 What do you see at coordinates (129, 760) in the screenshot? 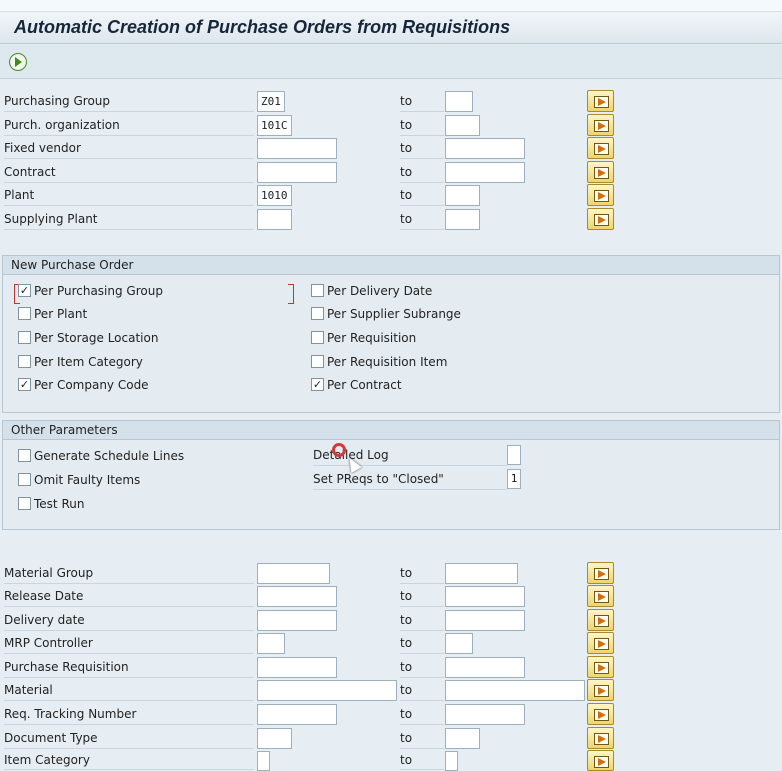
I see `item-category-label: Item Category` at bounding box center [129, 760].